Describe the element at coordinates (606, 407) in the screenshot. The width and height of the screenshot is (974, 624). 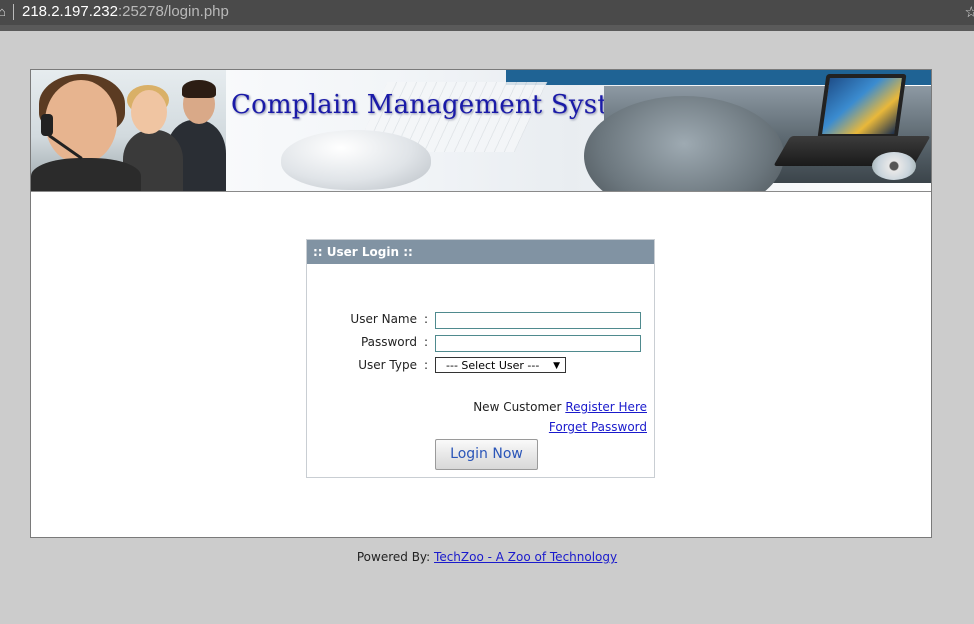
I see `register-link: Register Here` at that location.